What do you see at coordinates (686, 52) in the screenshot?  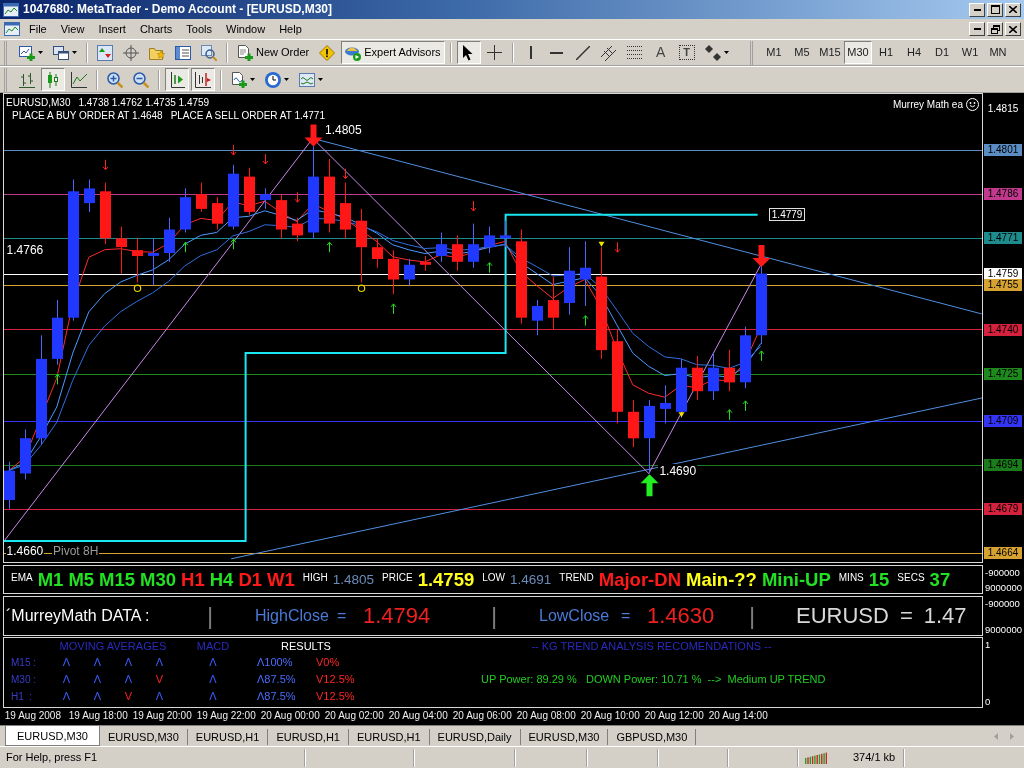 I see `text-label-button: T` at bounding box center [686, 52].